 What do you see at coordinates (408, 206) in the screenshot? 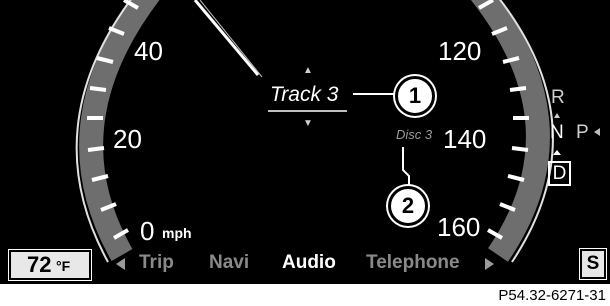
I see `callout-2-badge: 2` at bounding box center [408, 206].